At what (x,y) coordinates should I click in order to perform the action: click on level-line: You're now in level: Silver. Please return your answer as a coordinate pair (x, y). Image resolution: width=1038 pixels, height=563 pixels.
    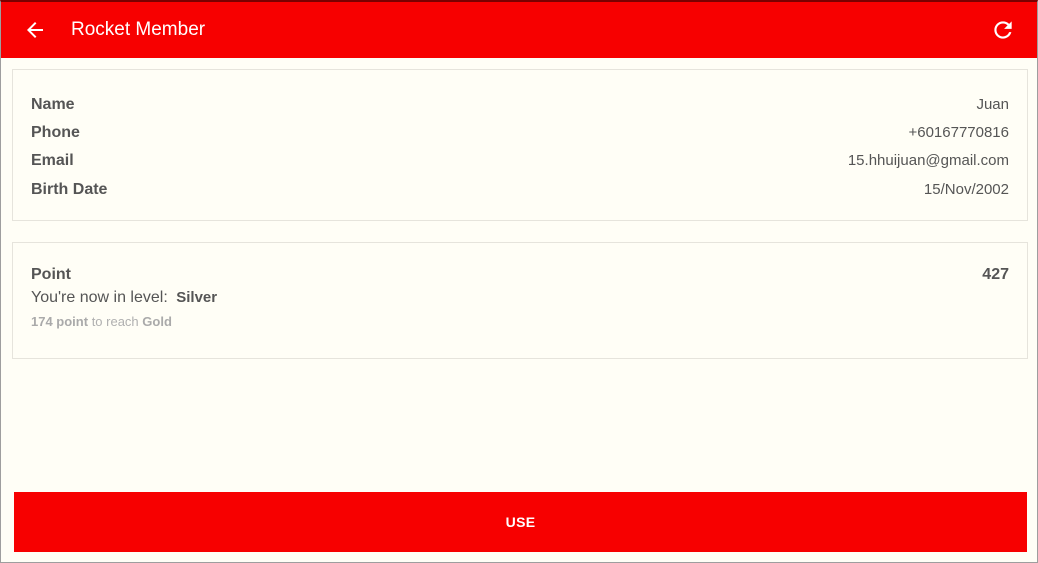
    Looking at the image, I should click on (124, 298).